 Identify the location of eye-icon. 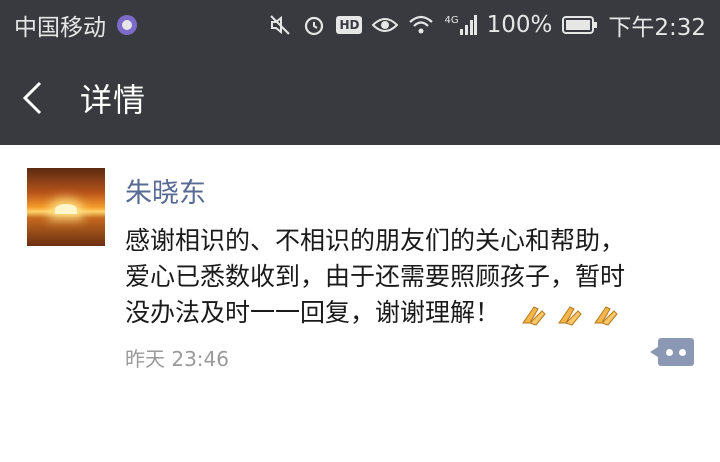
(385, 25).